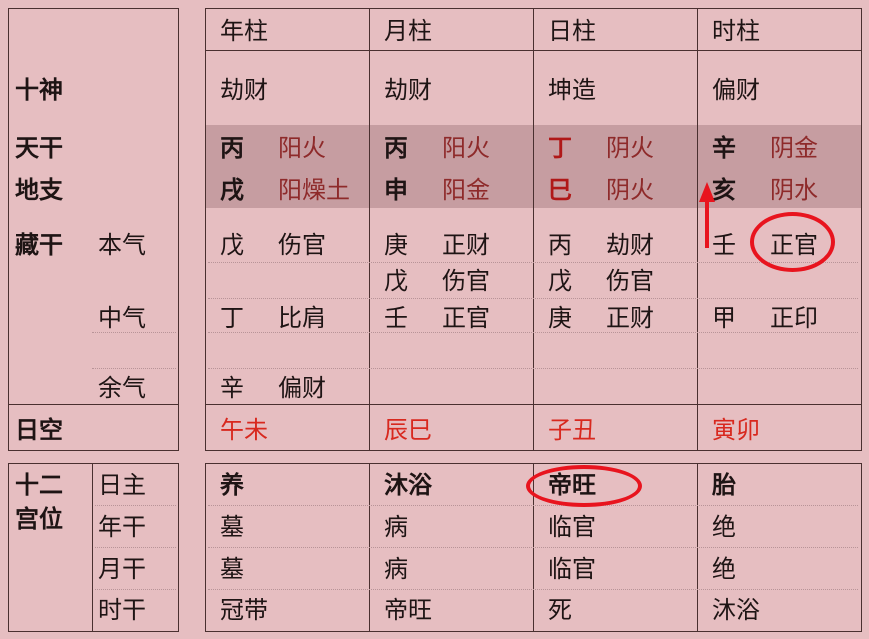 This screenshot has width=869, height=639. What do you see at coordinates (122, 527) in the screenshot?
I see `label-gongwei-row: 年干` at bounding box center [122, 527].